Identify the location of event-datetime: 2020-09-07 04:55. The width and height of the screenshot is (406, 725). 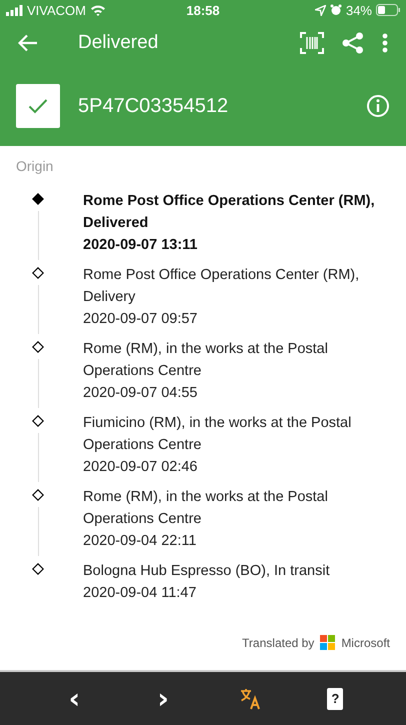
(140, 393).